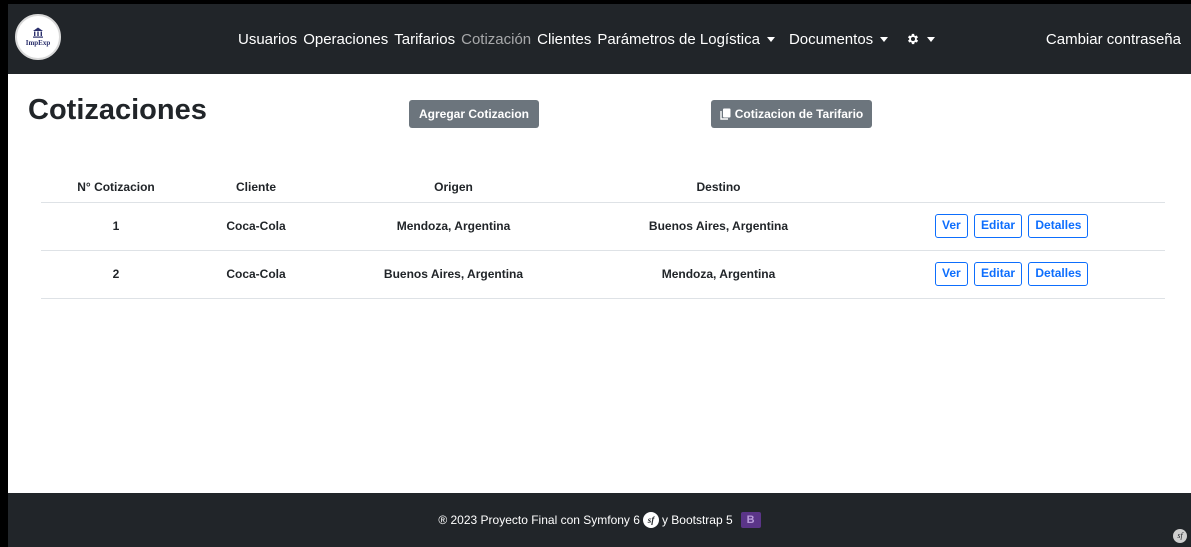 Image resolution: width=1191 pixels, height=547 pixels. I want to click on cell-numero: 2, so click(116, 274).